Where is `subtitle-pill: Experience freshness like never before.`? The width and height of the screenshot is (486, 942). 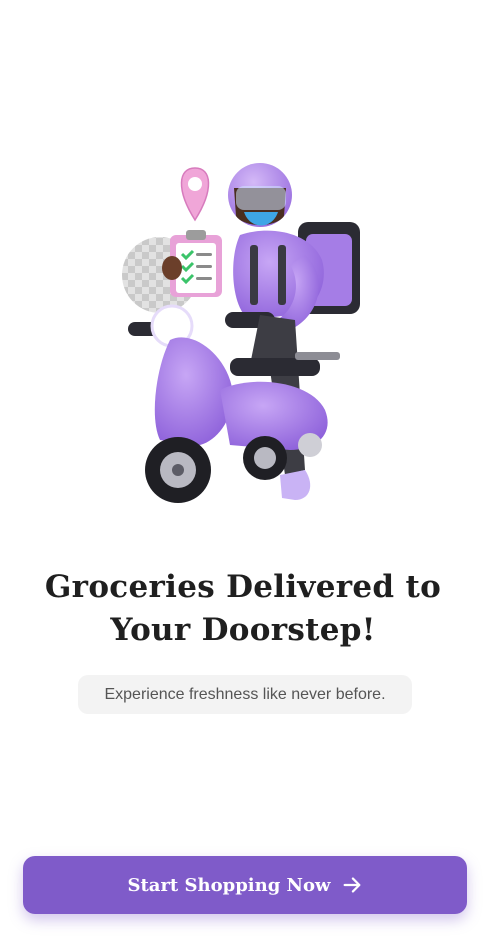
subtitle-pill: Experience freshness like never before. is located at coordinates (245, 694).